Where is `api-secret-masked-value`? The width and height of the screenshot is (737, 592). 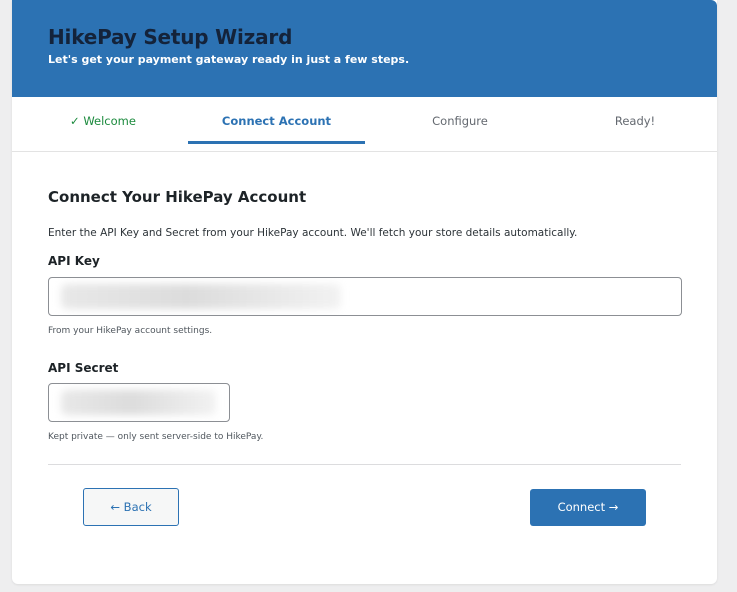 api-secret-masked-value is located at coordinates (138, 402).